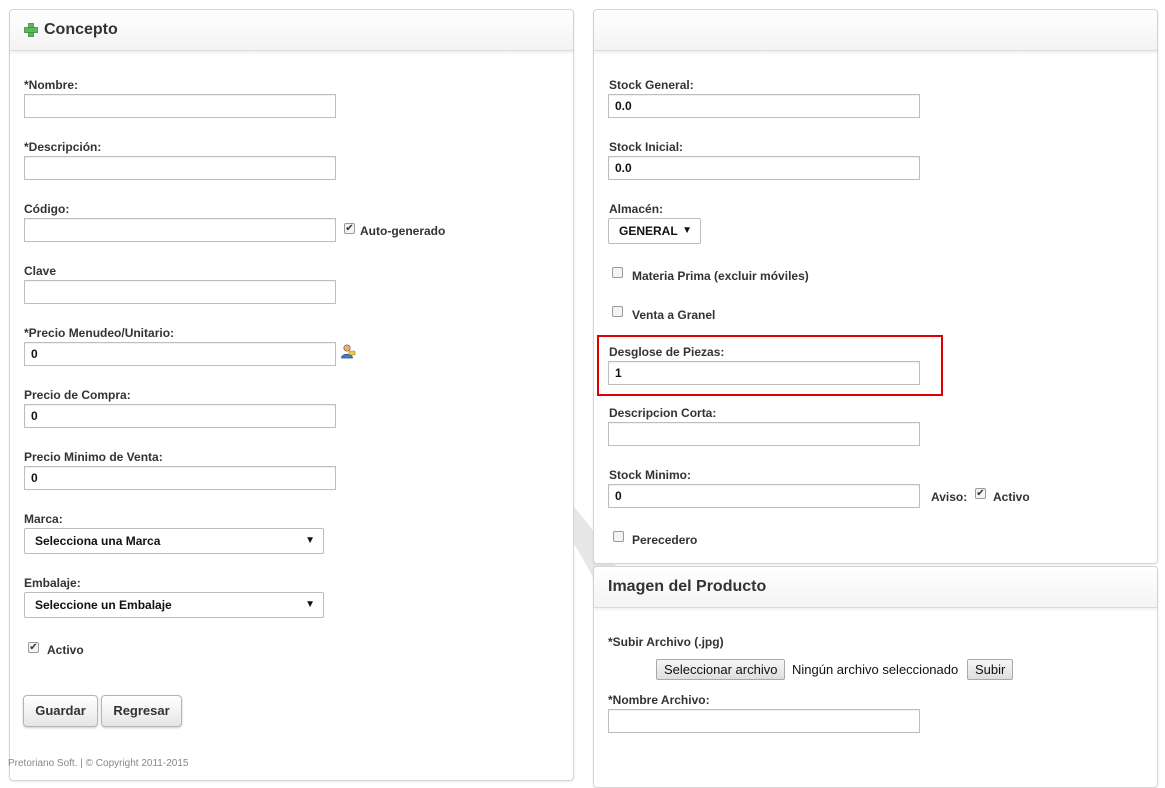 The width and height of the screenshot is (1165, 788). I want to click on venta-granel-label: Venta a Granel, so click(674, 315).